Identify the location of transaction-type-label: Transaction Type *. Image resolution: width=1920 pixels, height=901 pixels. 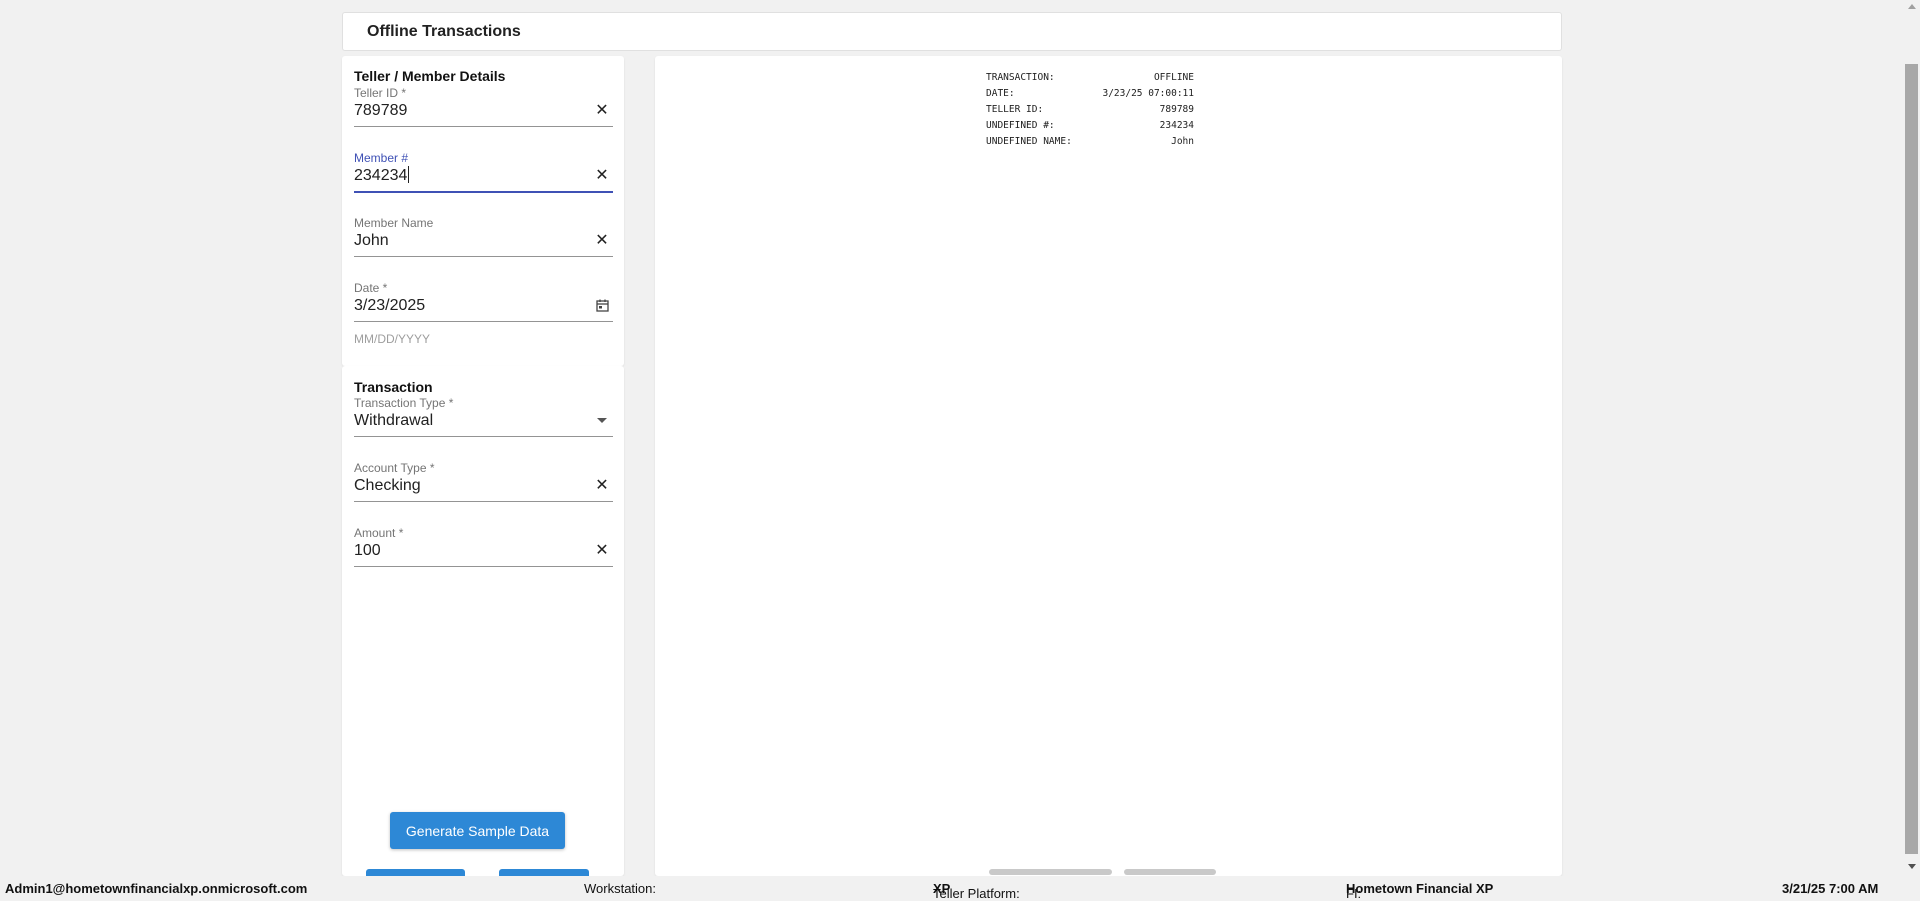
(404, 403).